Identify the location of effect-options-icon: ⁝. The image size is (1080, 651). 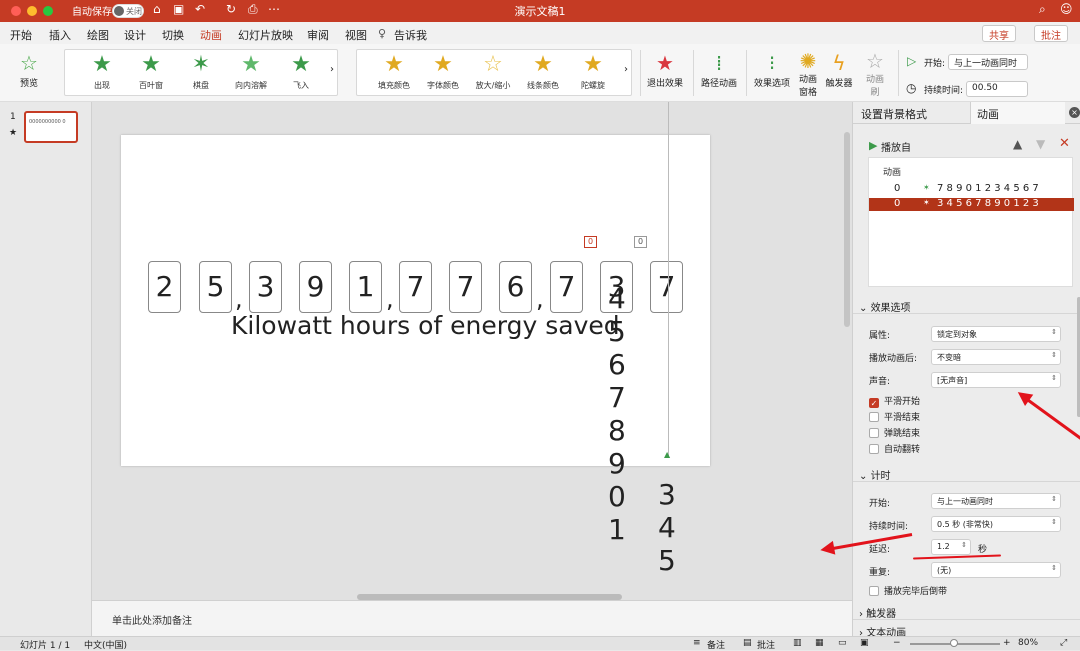
(772, 63).